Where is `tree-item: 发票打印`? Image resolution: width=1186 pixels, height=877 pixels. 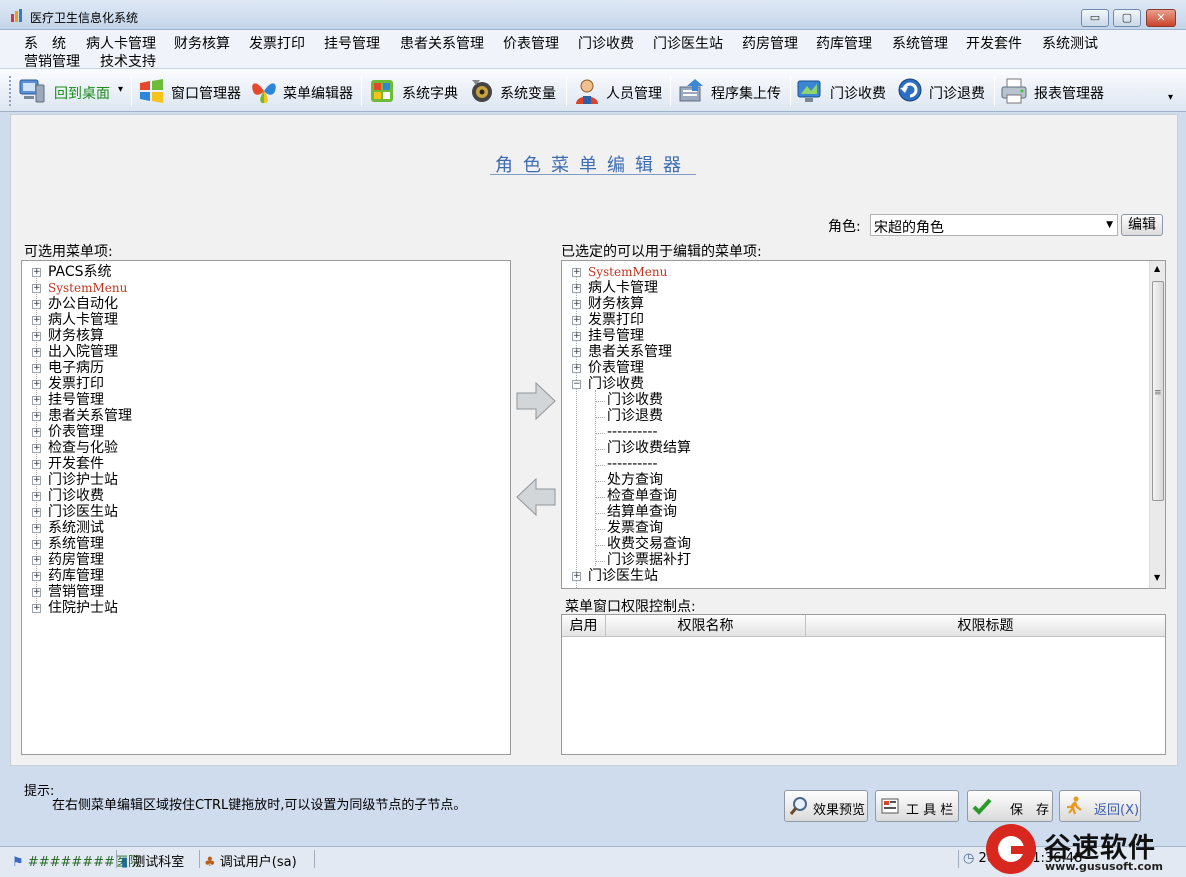
tree-item: 发票打印 is located at coordinates (76, 384).